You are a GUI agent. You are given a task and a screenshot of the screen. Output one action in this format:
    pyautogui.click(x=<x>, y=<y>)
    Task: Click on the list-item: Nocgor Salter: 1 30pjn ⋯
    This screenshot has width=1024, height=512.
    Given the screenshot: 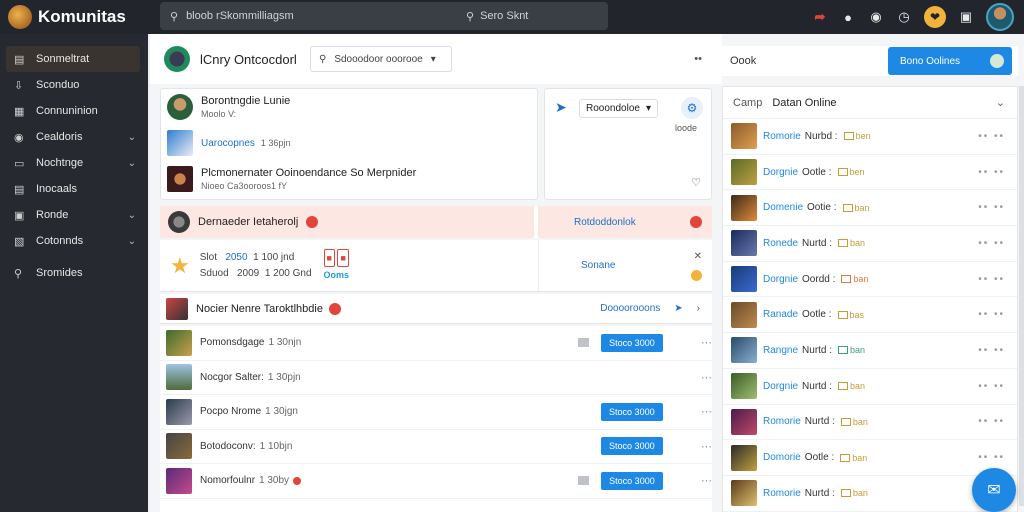 What is the action you would take?
    pyautogui.click(x=436, y=378)
    